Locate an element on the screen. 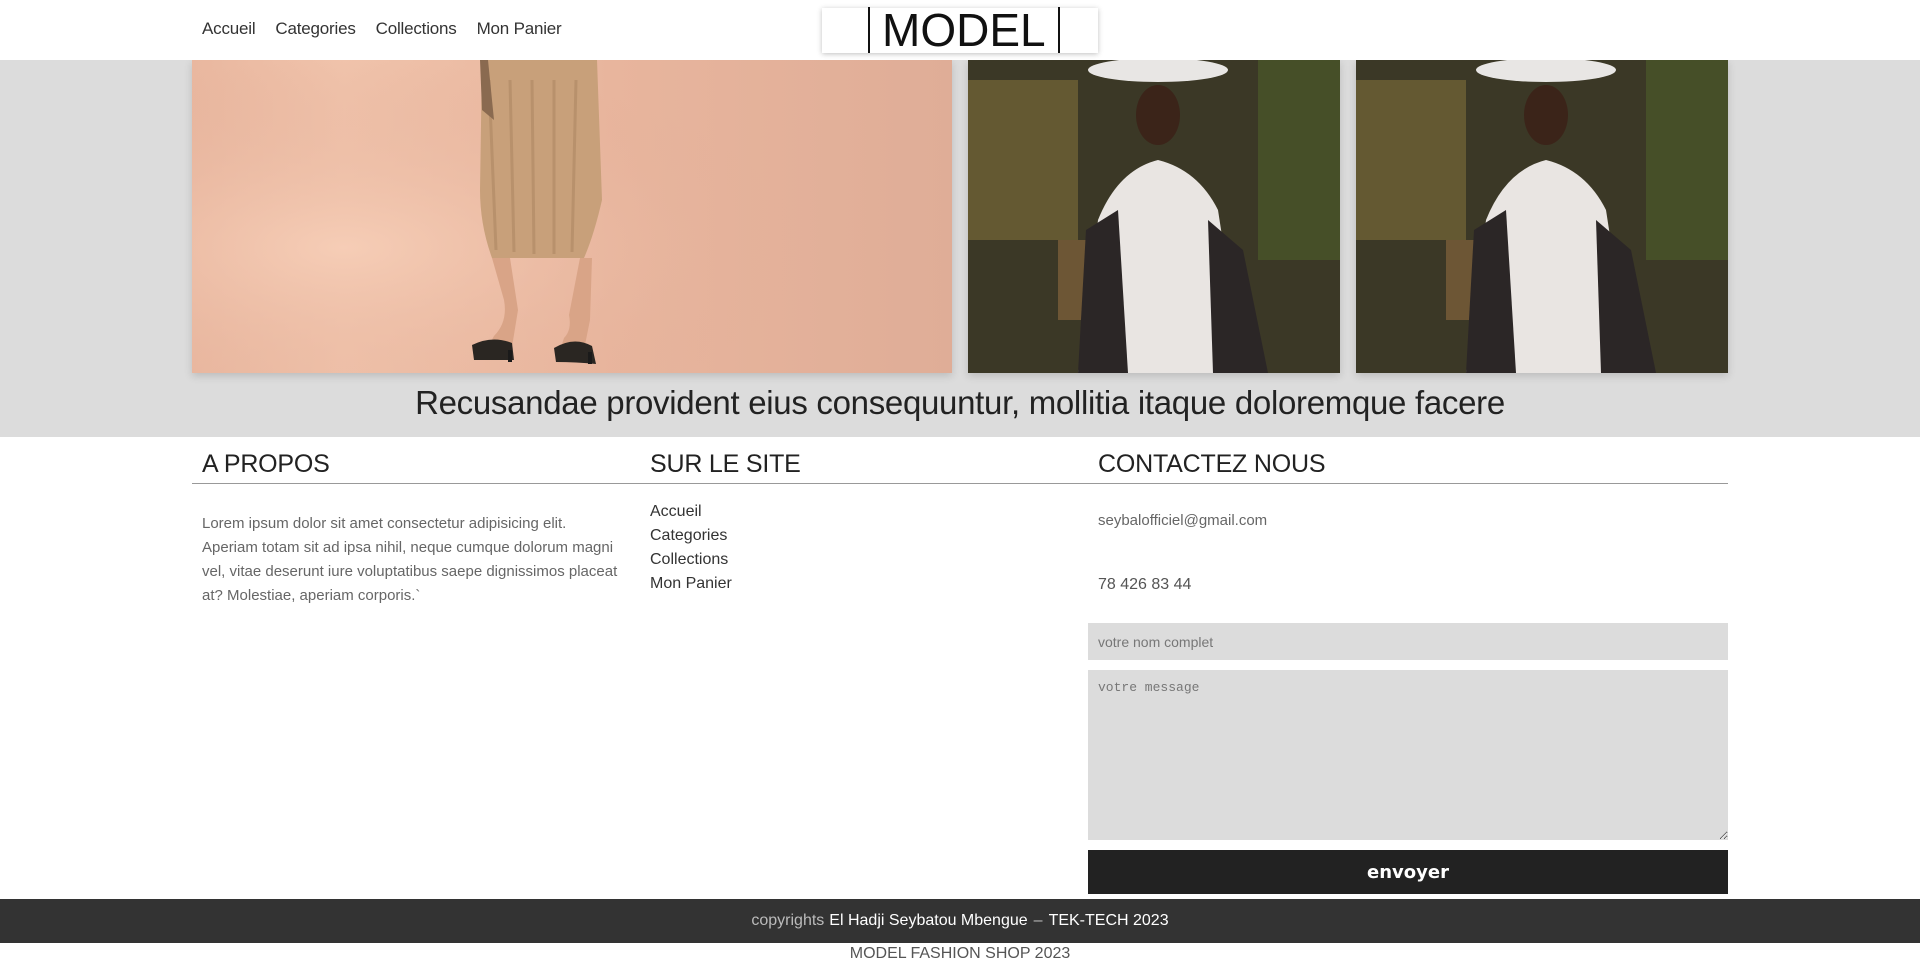 Image resolution: width=1920 pixels, height=967 pixels. send-button: envoyer is located at coordinates (1408, 872).